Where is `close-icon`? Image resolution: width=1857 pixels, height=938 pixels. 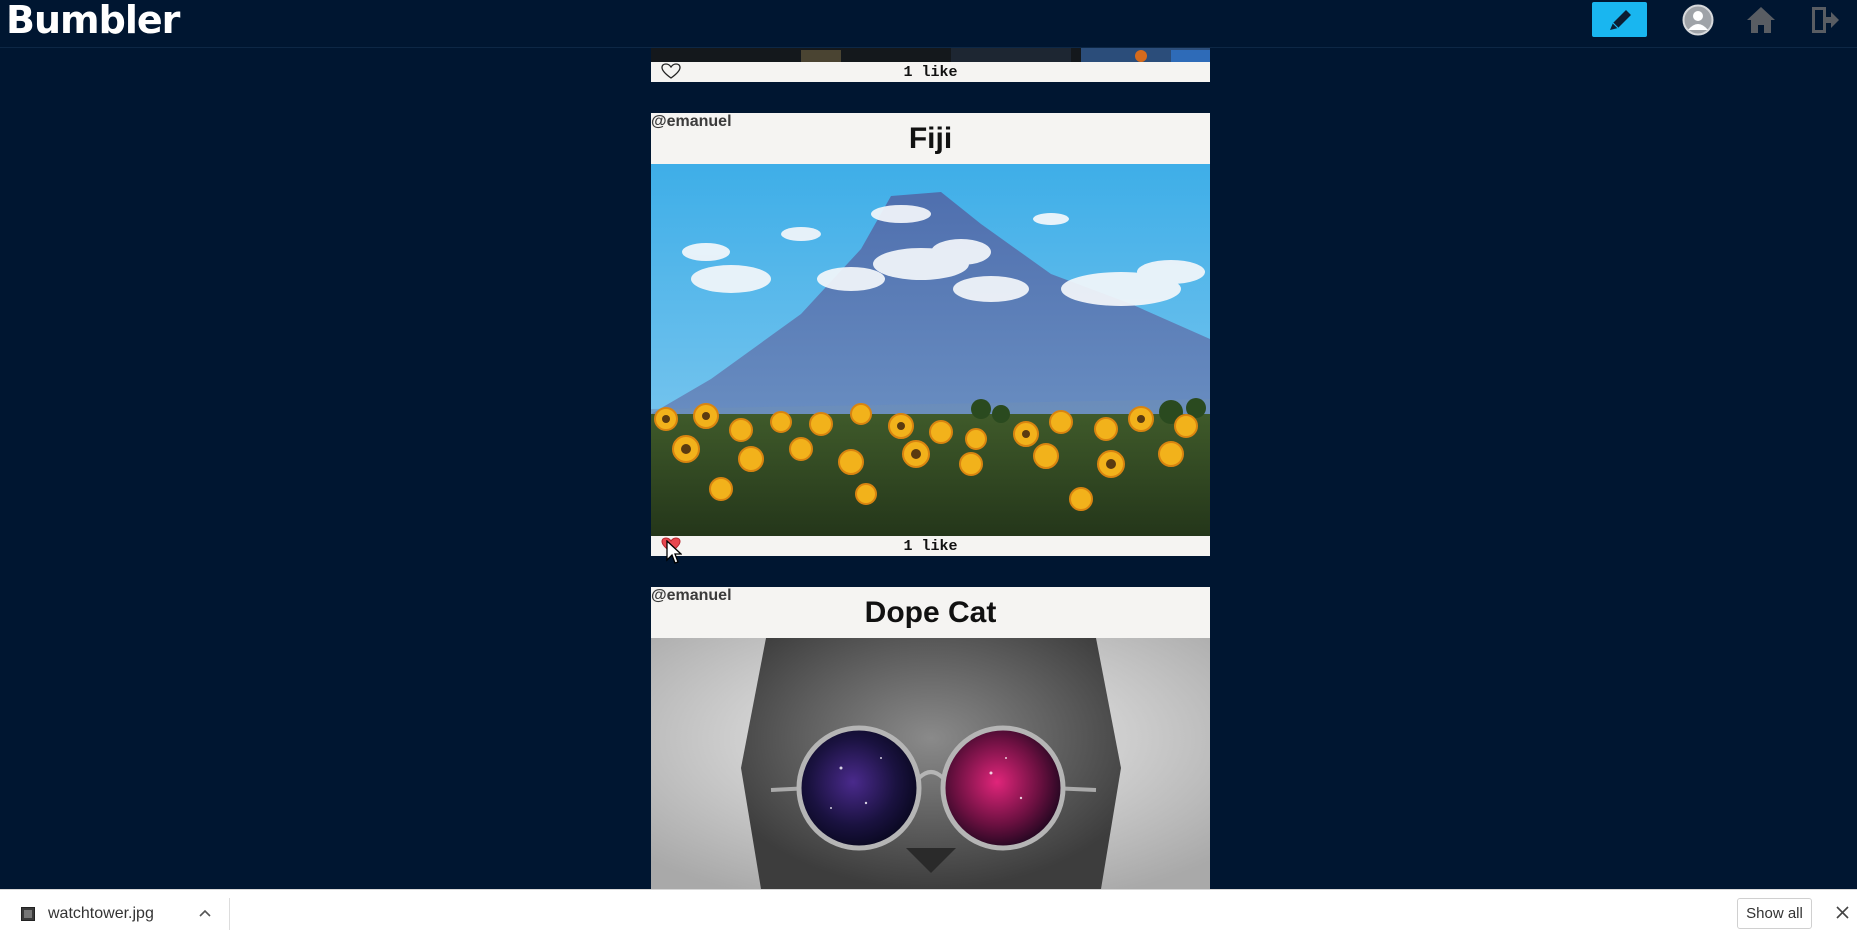
close-icon is located at coordinates (1842, 912).